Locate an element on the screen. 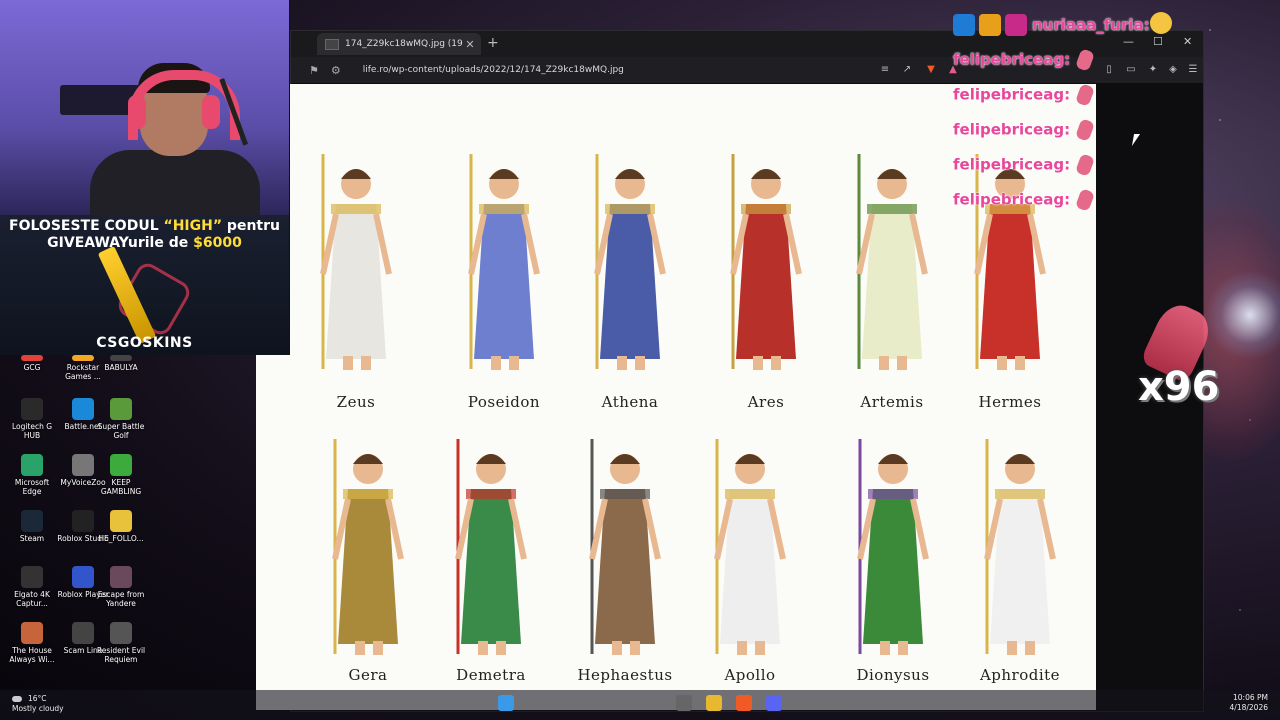 Image resolution: width=1280 pixels, height=720 pixels. desktop-icon-label: BABULYA is located at coordinates (121, 367).